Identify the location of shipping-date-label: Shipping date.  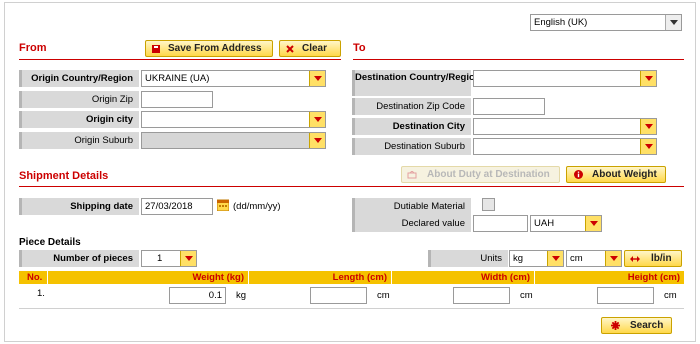
(79, 206).